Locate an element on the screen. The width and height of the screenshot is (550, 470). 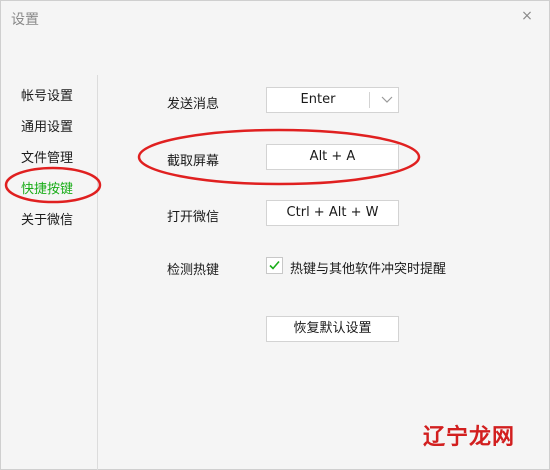
open-wechat-label: 打开微信 is located at coordinates (193, 217).